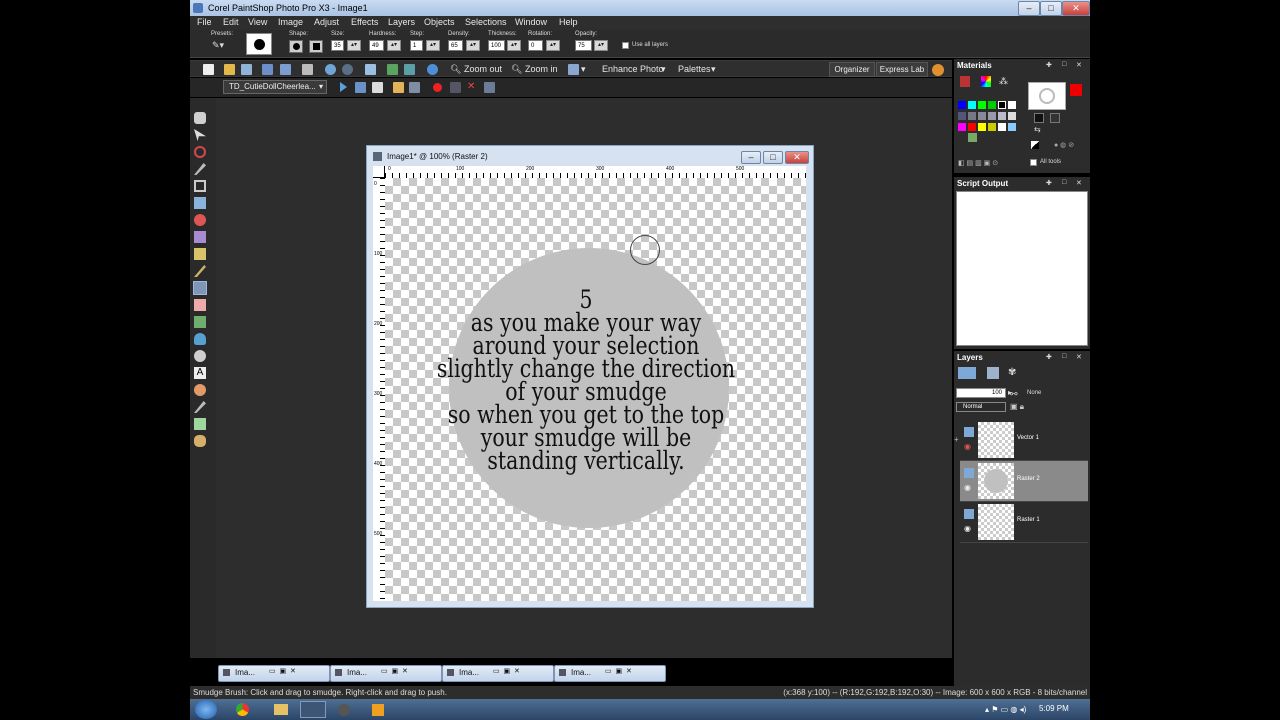 Image resolution: width=1280 pixels, height=720 pixels. What do you see at coordinates (568, 22) in the screenshot?
I see `menu-help: Help` at bounding box center [568, 22].